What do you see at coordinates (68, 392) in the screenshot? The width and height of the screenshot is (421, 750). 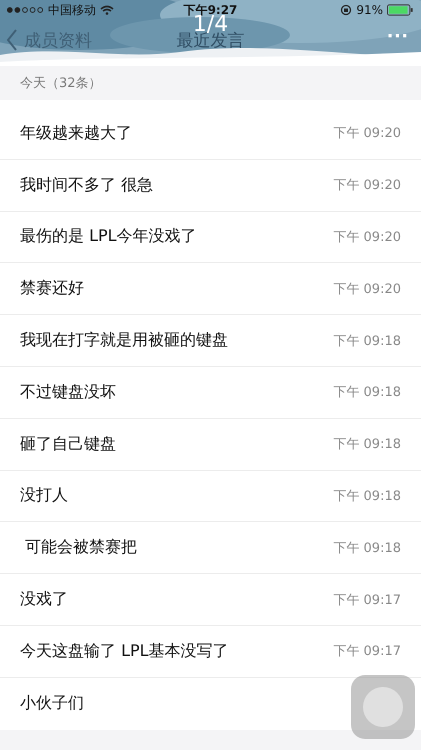 I see `message-text: 不过键盘没坏` at bounding box center [68, 392].